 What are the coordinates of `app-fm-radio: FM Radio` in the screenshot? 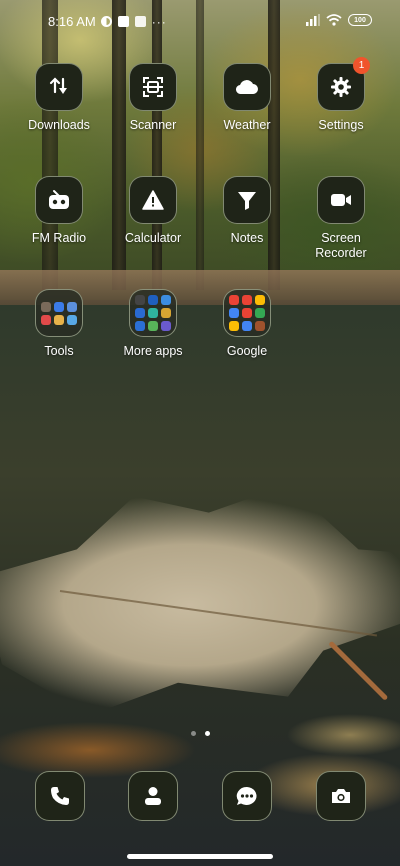 It's located at (59, 211).